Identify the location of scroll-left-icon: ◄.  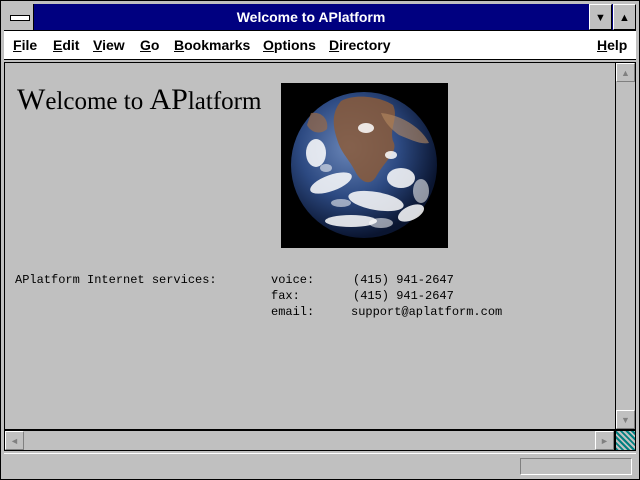
(14, 441).